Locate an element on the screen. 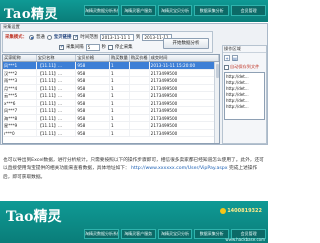  table-cell: 星***9 is located at coordinates (20, 125).